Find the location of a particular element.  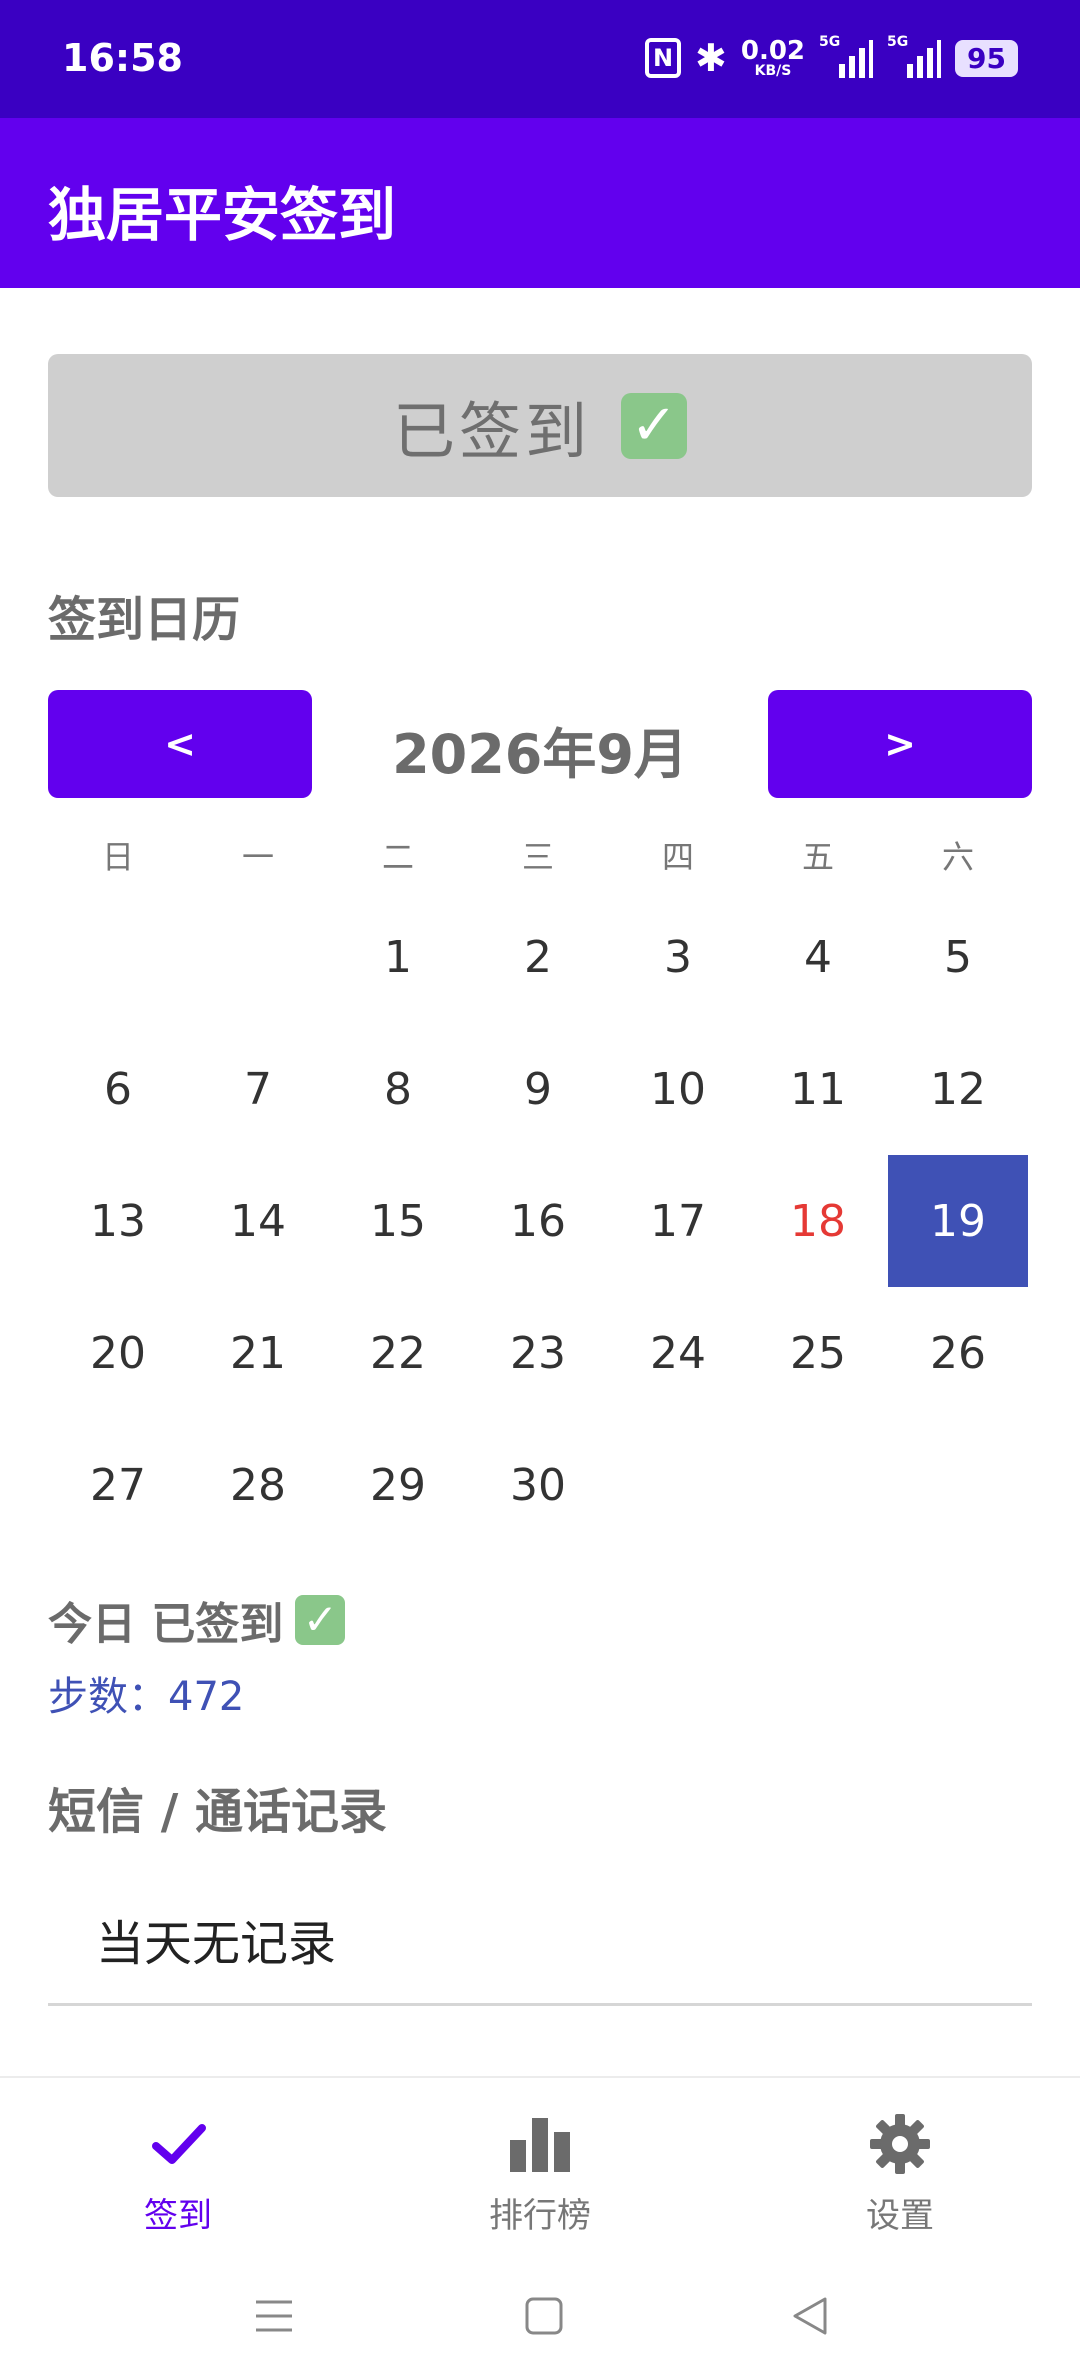

today-status: 今日 已签到 ✓ is located at coordinates (197, 1620).